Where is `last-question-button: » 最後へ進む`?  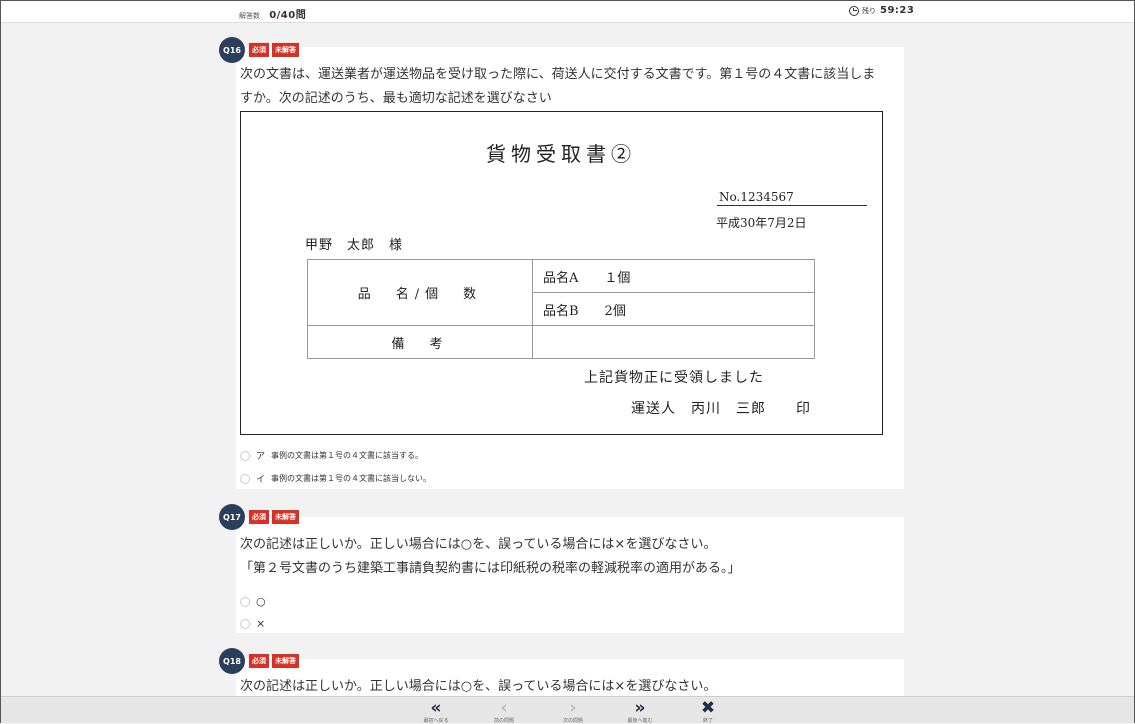
last-question-button: » 最後へ進む is located at coordinates (640, 710).